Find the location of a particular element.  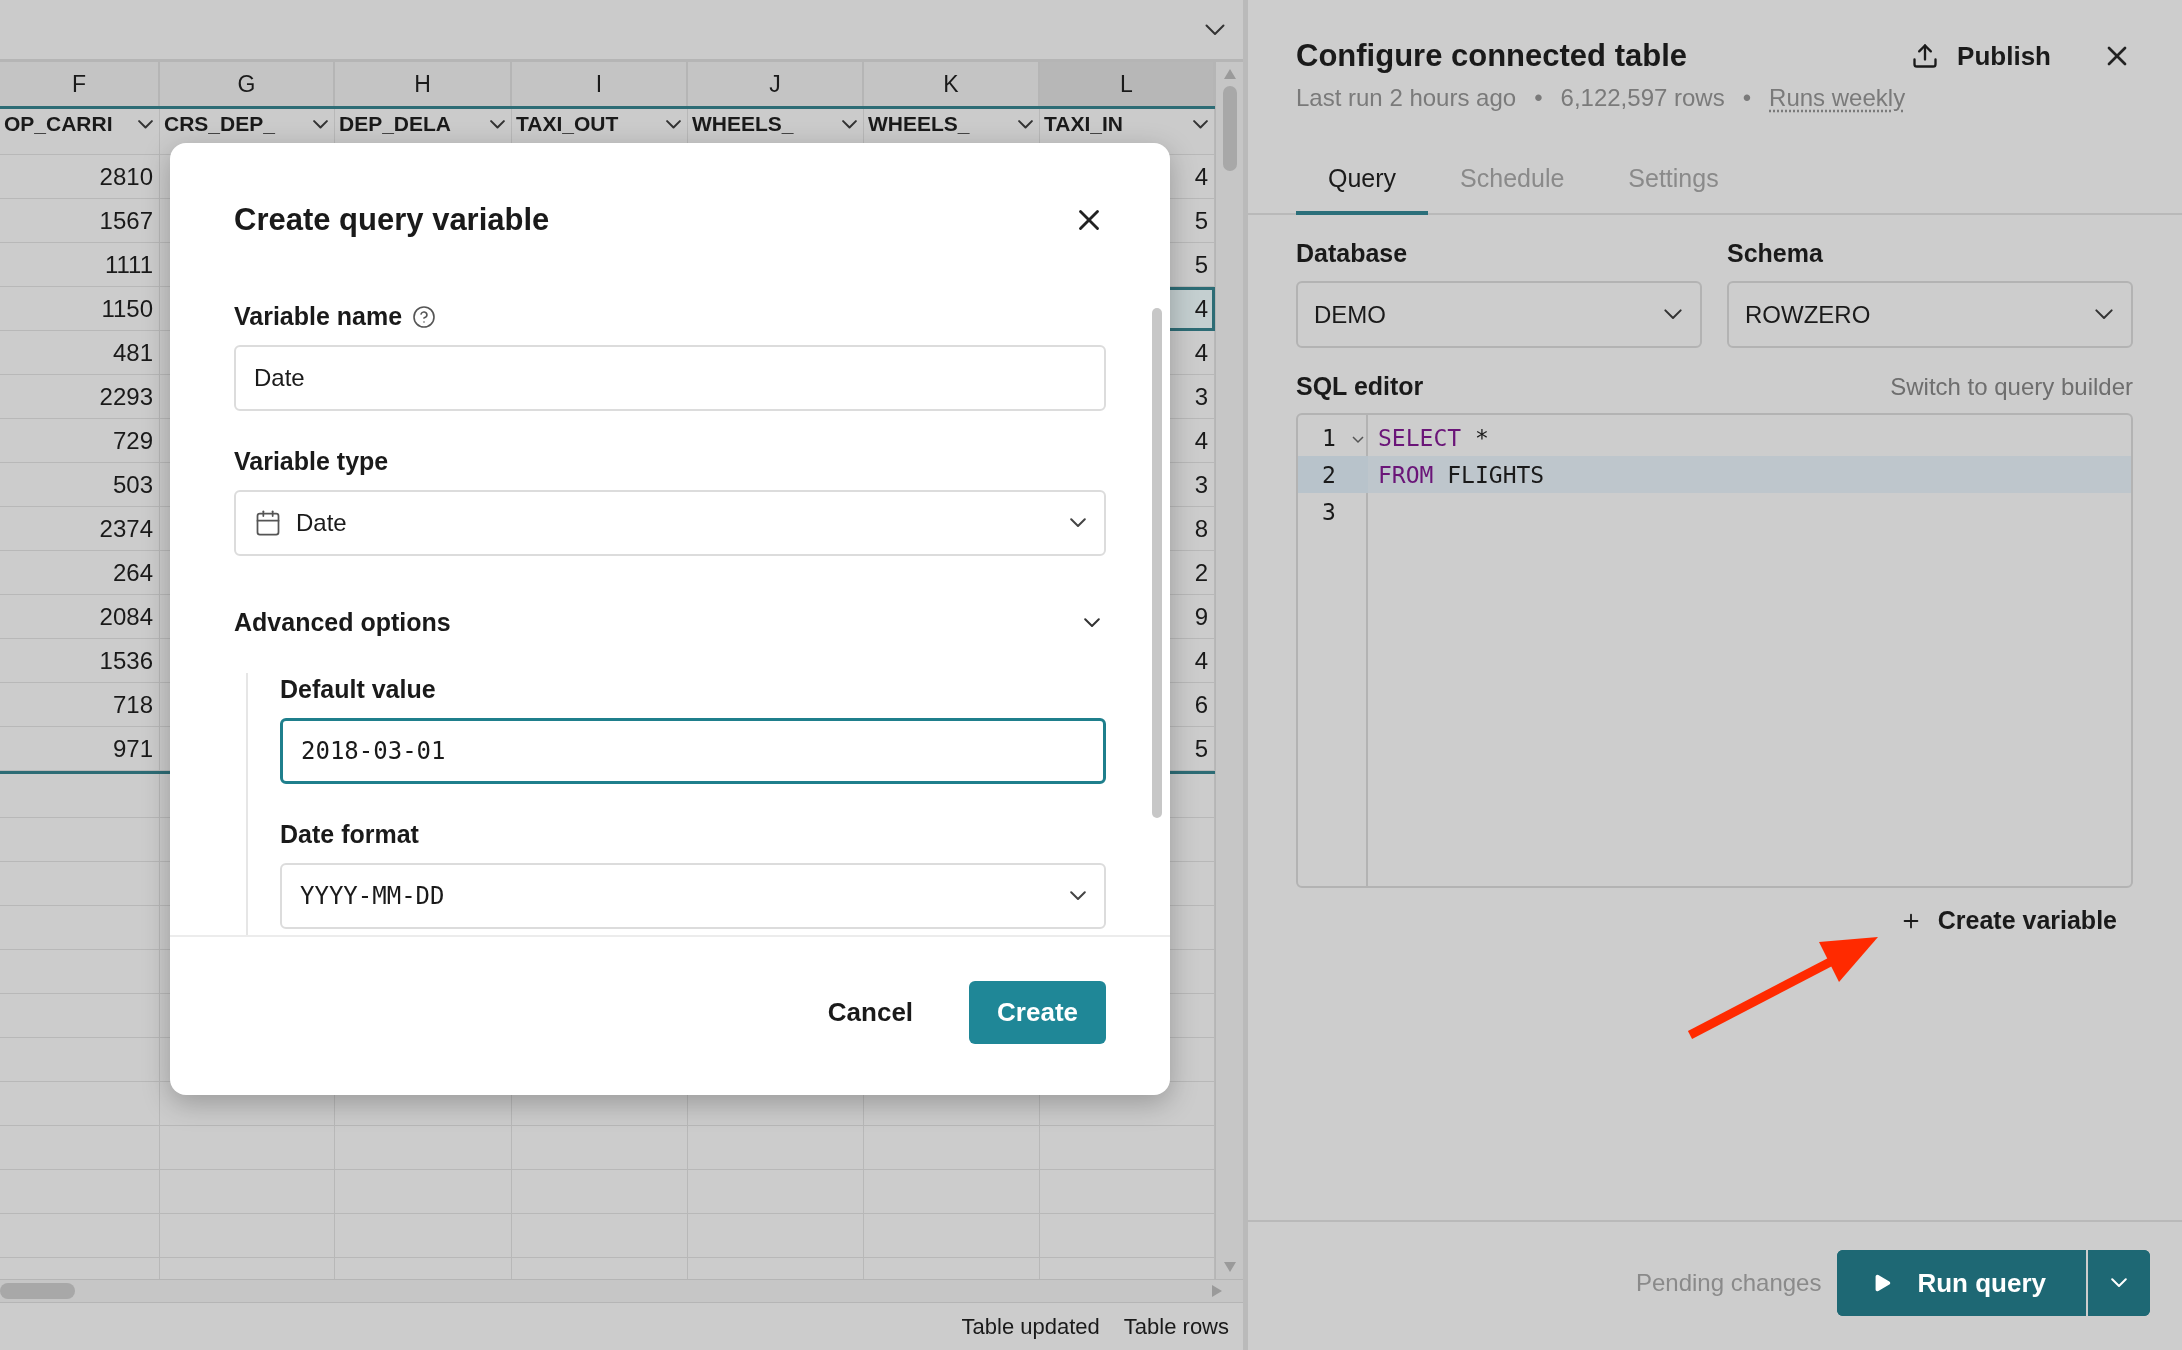

scrollbar is located at coordinates (1157, 563).